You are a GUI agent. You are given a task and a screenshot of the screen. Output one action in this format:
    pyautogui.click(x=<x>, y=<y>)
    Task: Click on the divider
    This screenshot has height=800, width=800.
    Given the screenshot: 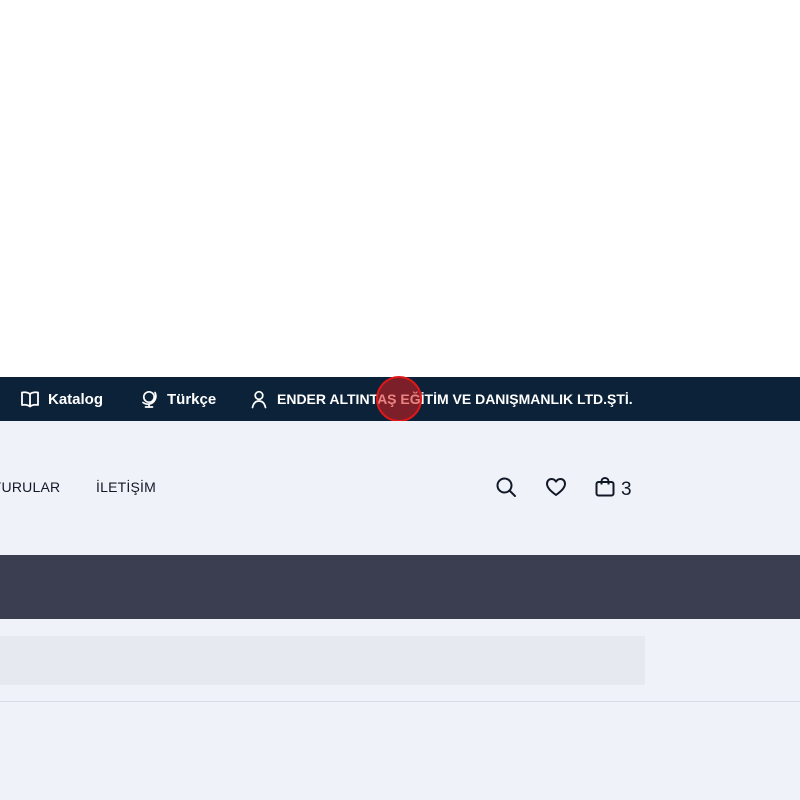 What is the action you would take?
    pyautogui.click(x=400, y=701)
    